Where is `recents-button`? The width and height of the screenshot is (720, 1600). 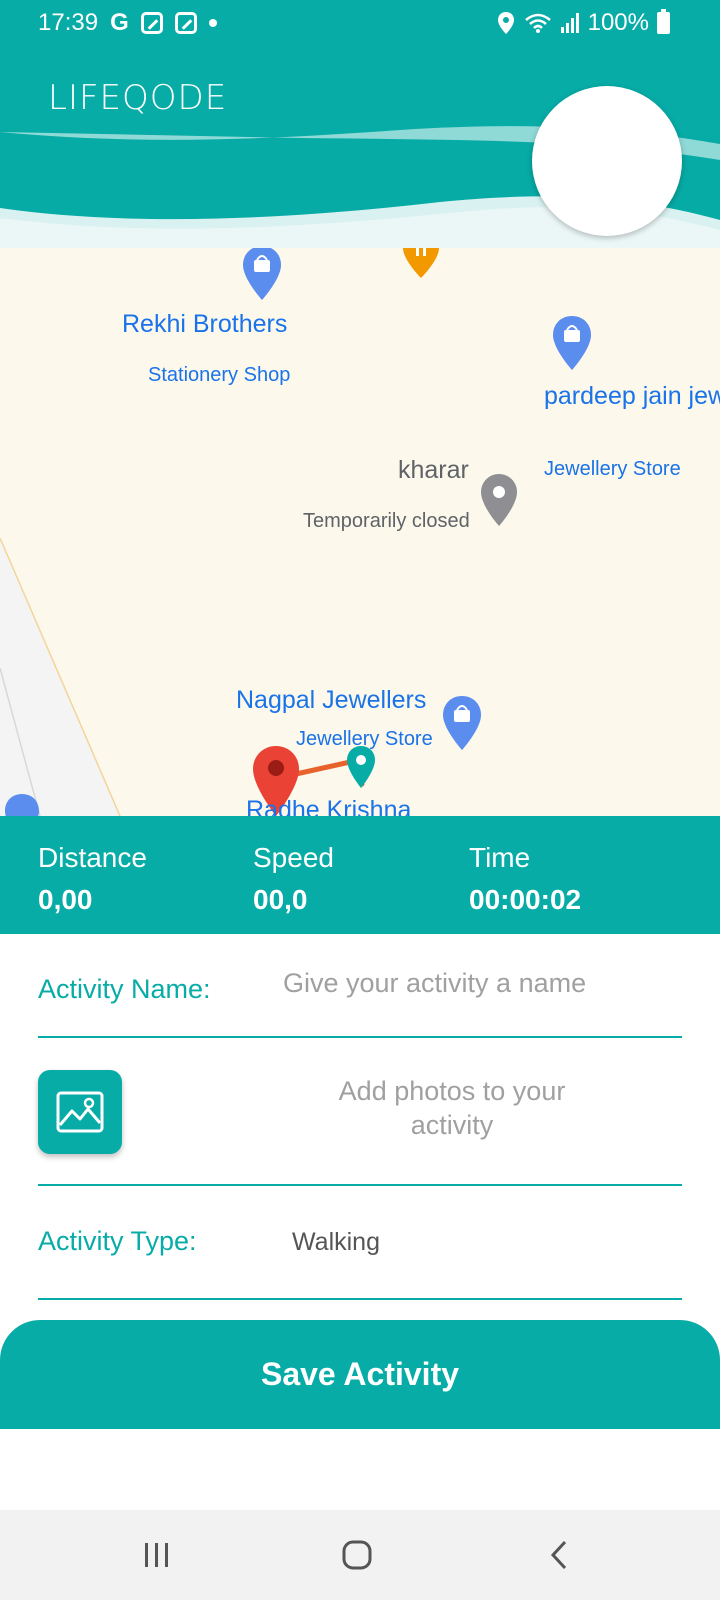 recents-button is located at coordinates (157, 1555).